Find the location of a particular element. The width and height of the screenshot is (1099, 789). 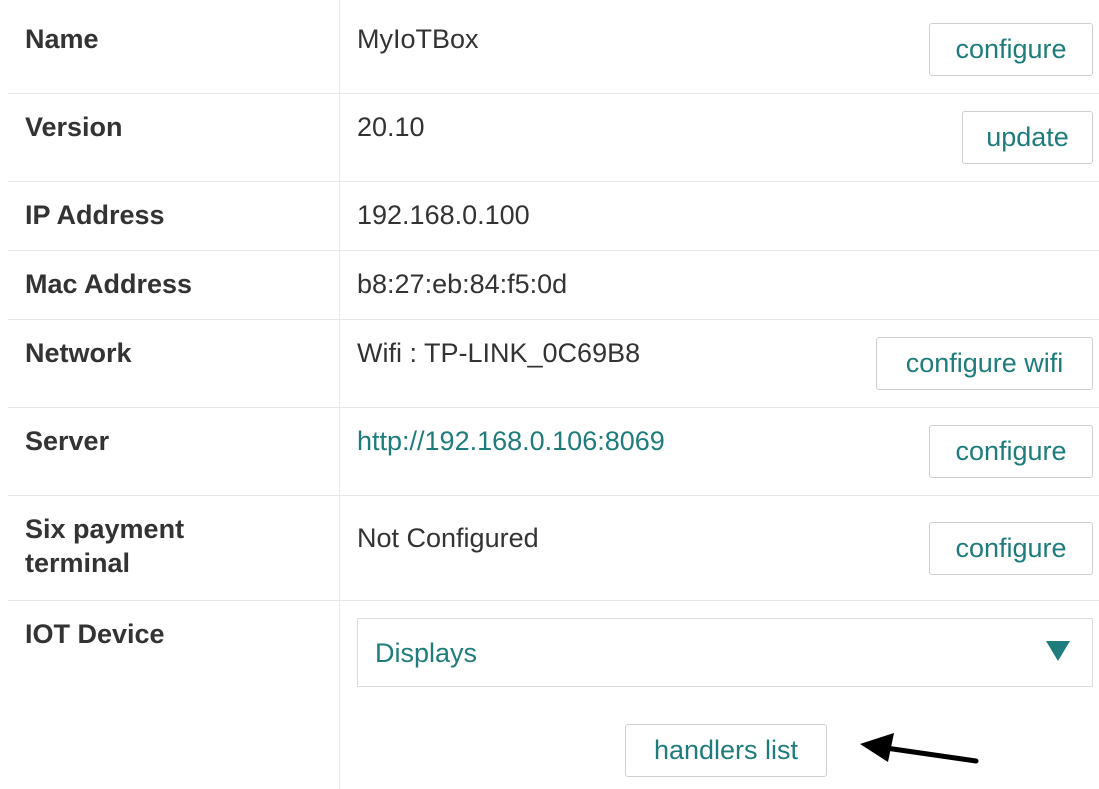

six-payment-terminal-label: Six payment terminal is located at coordinates (104, 546).